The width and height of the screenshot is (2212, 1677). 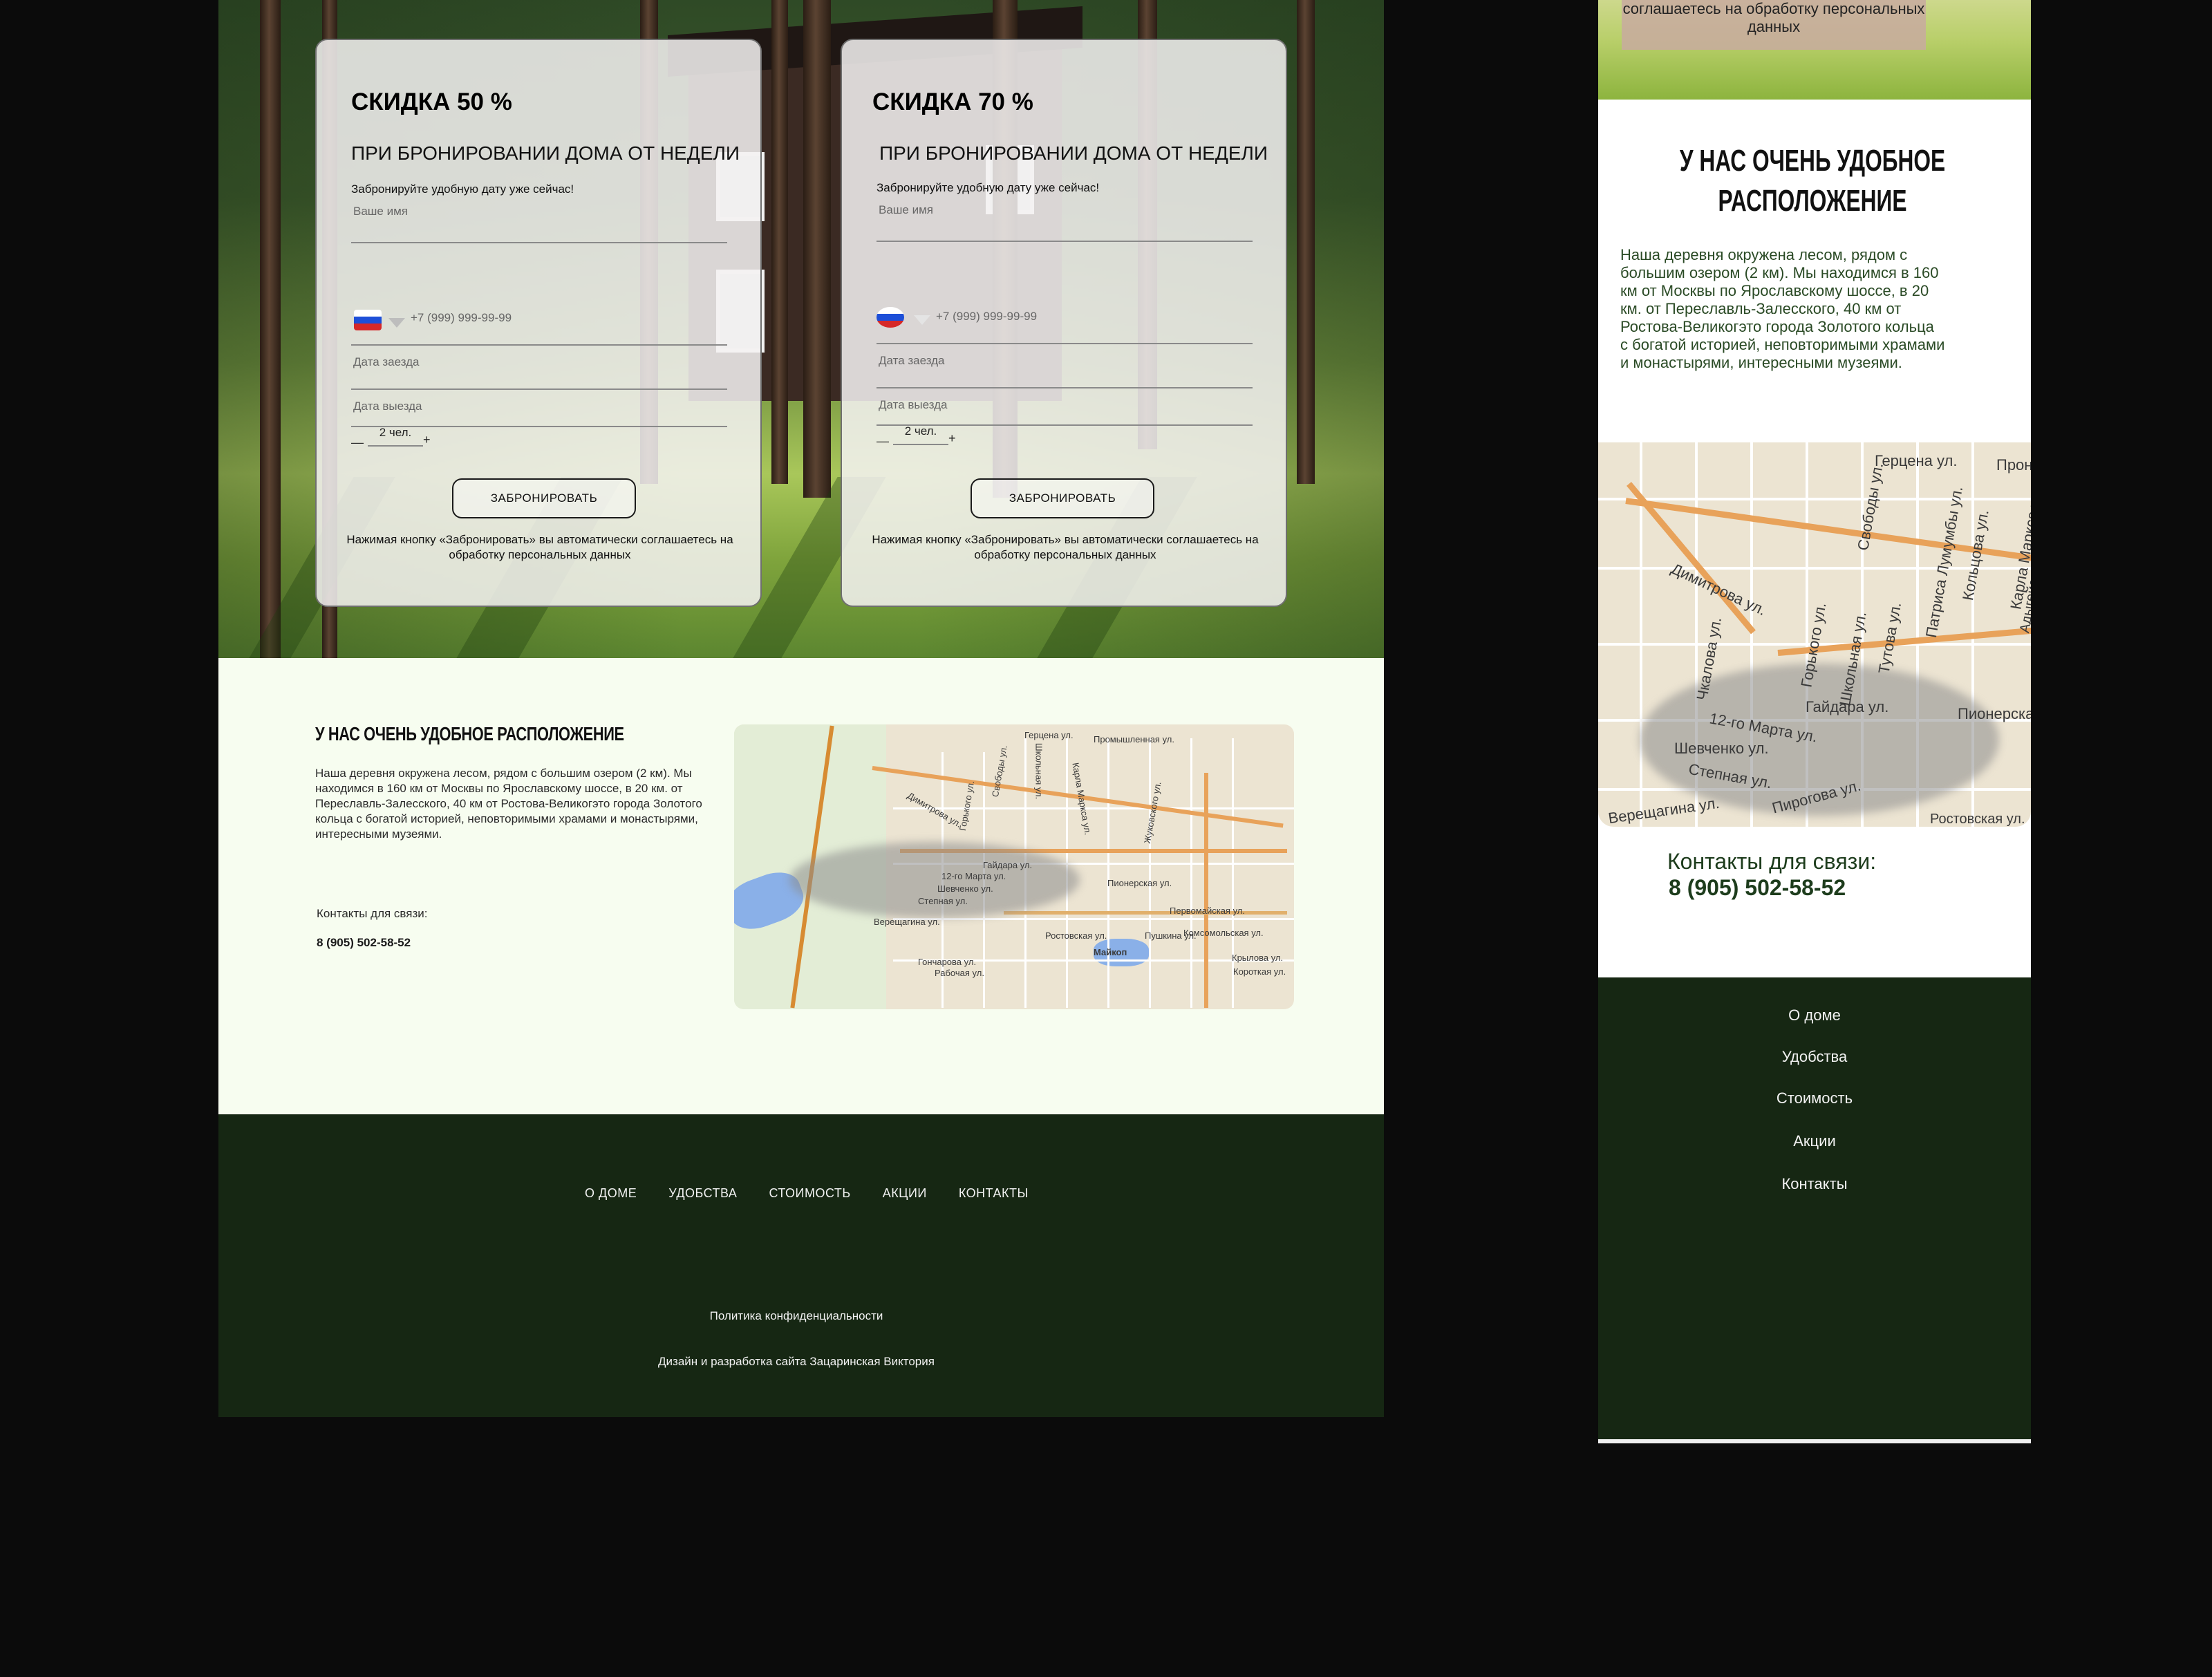 I want to click on map-label: Первомайская ул., so click(x=1207, y=911).